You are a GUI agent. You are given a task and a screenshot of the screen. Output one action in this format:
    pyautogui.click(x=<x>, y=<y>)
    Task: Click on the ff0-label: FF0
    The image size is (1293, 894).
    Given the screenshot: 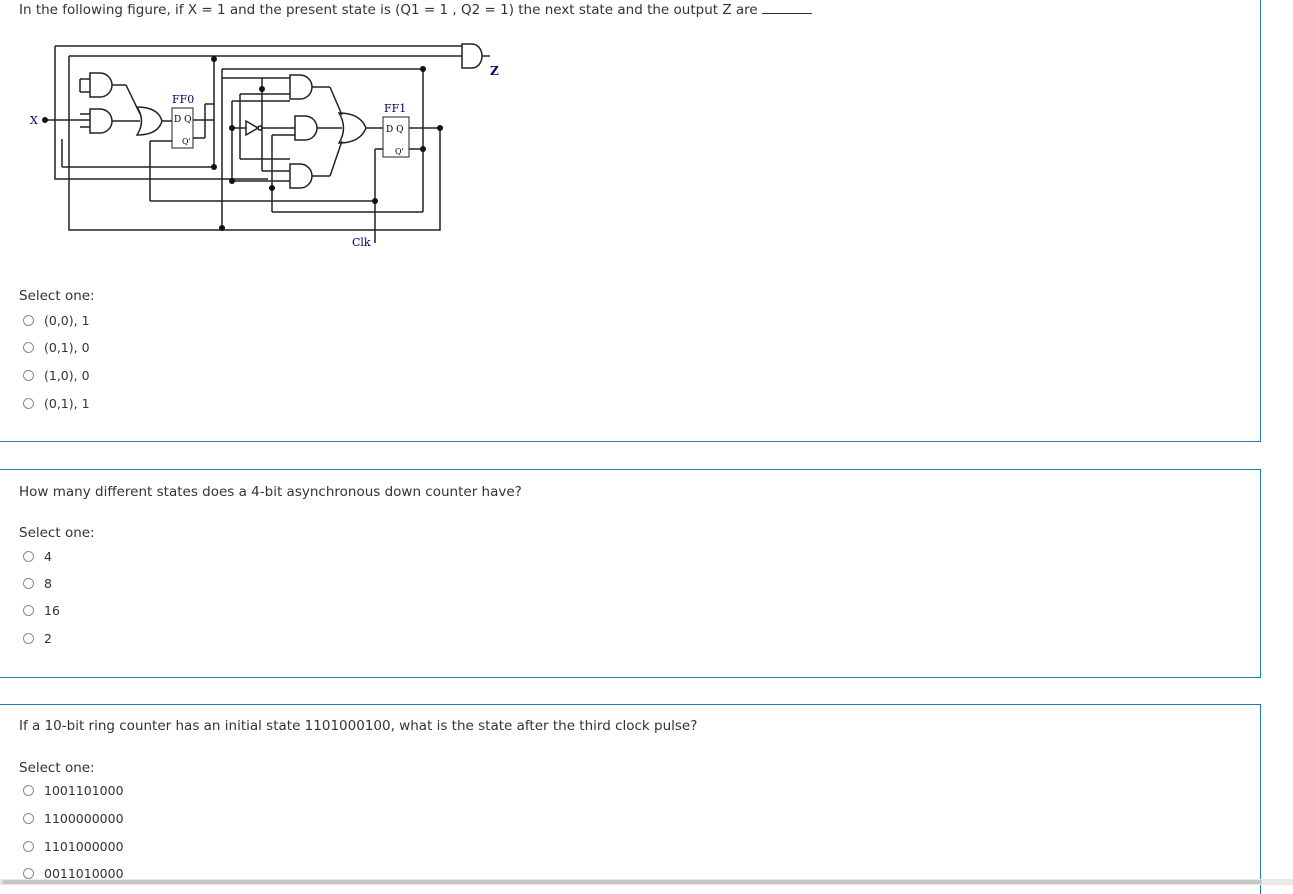 What is the action you would take?
    pyautogui.click(x=183, y=99)
    